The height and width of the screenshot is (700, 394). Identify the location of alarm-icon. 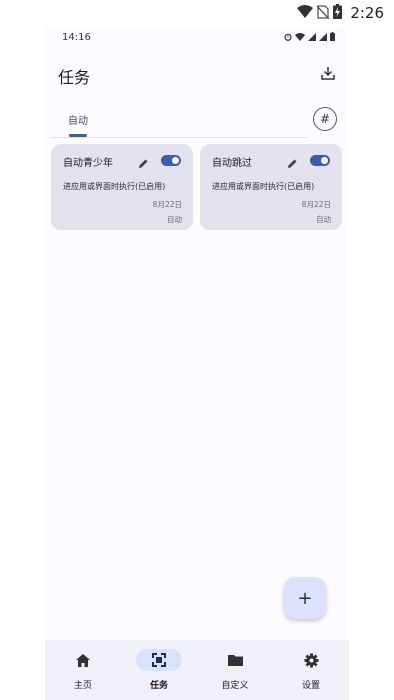
(288, 37).